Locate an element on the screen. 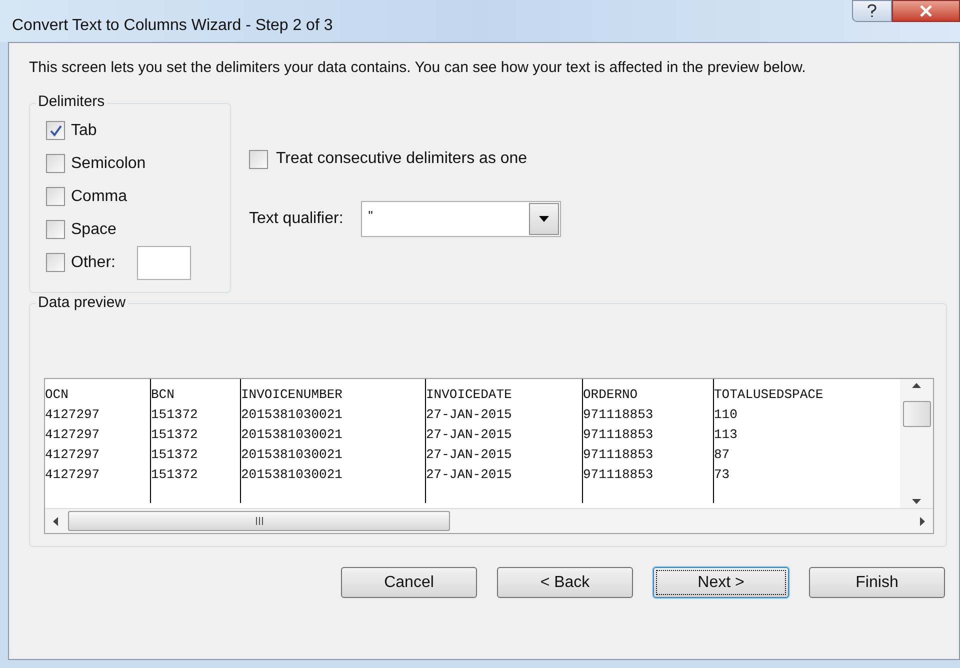 Image resolution: width=960 pixels, height=668 pixels. scroll-up-icon is located at coordinates (916, 385).